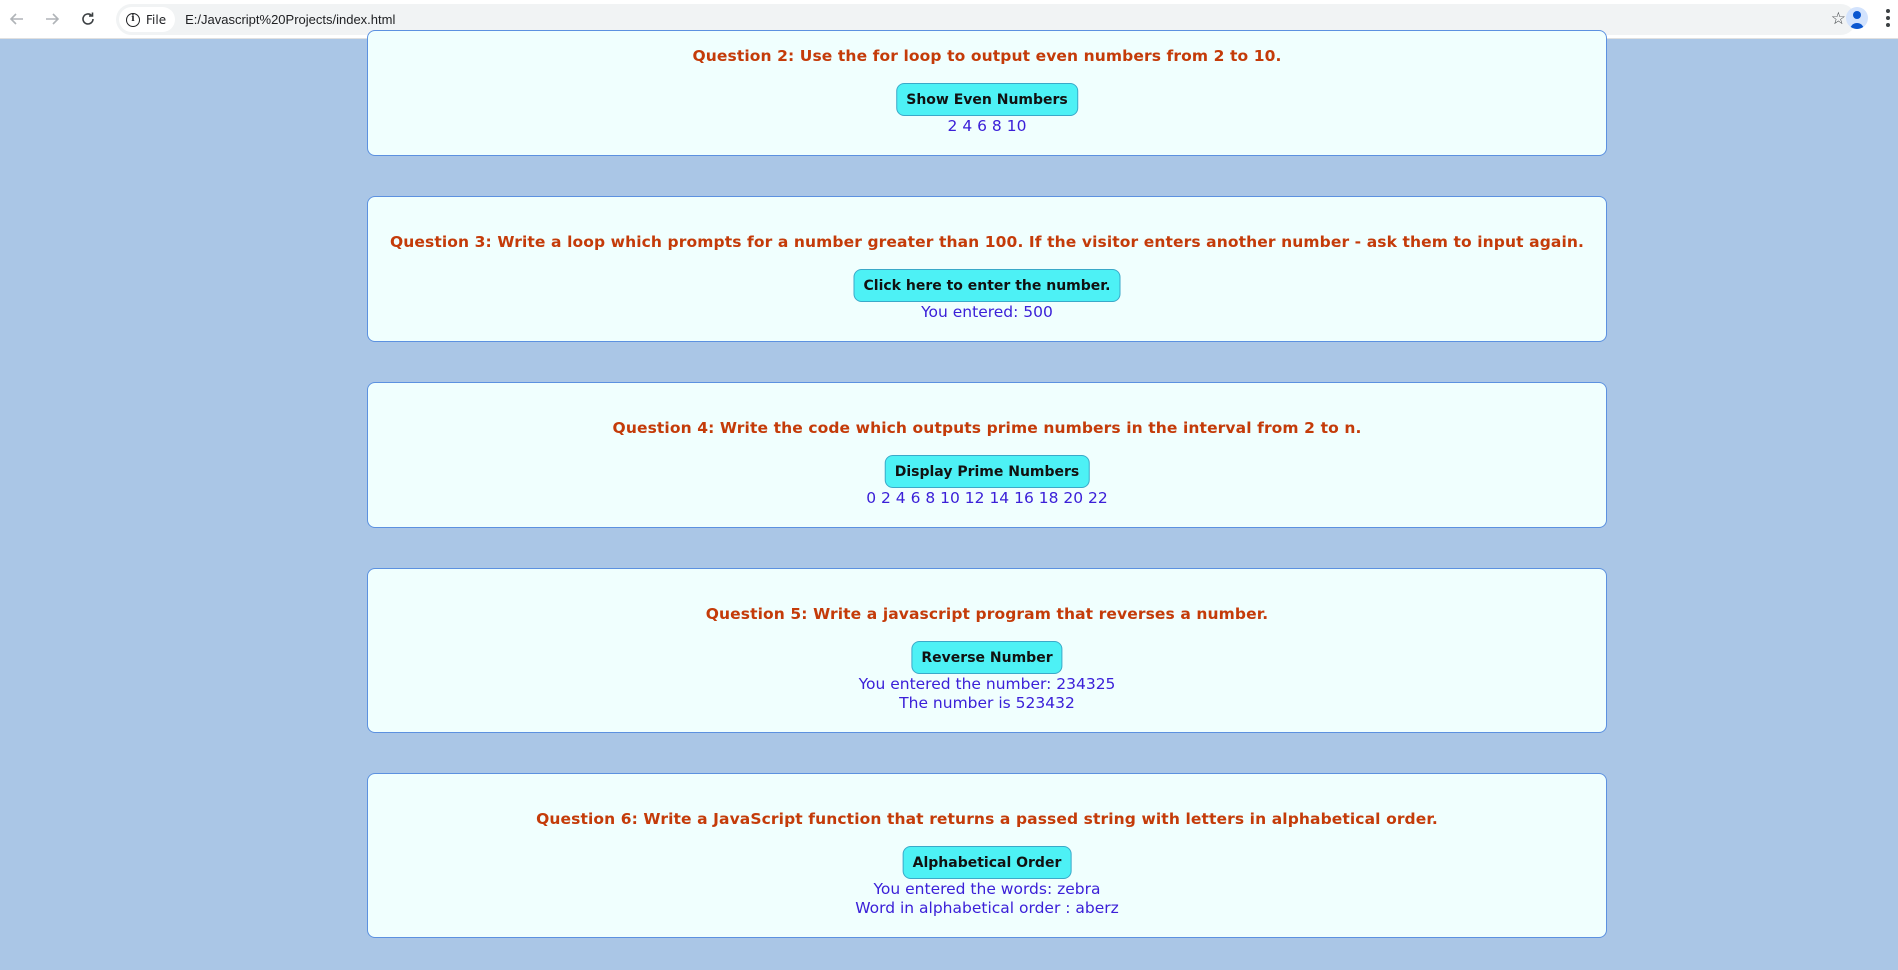  I want to click on alphabetical-order-button: Alphabetical Order, so click(987, 862).